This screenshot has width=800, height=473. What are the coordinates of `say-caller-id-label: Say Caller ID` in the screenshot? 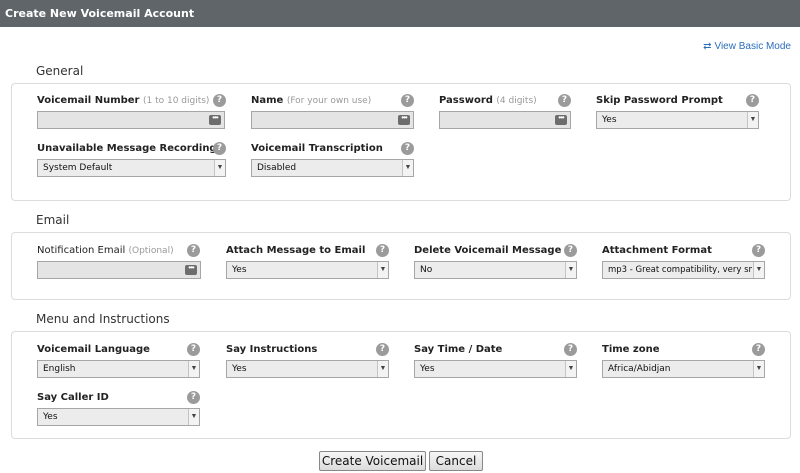 It's located at (73, 397).